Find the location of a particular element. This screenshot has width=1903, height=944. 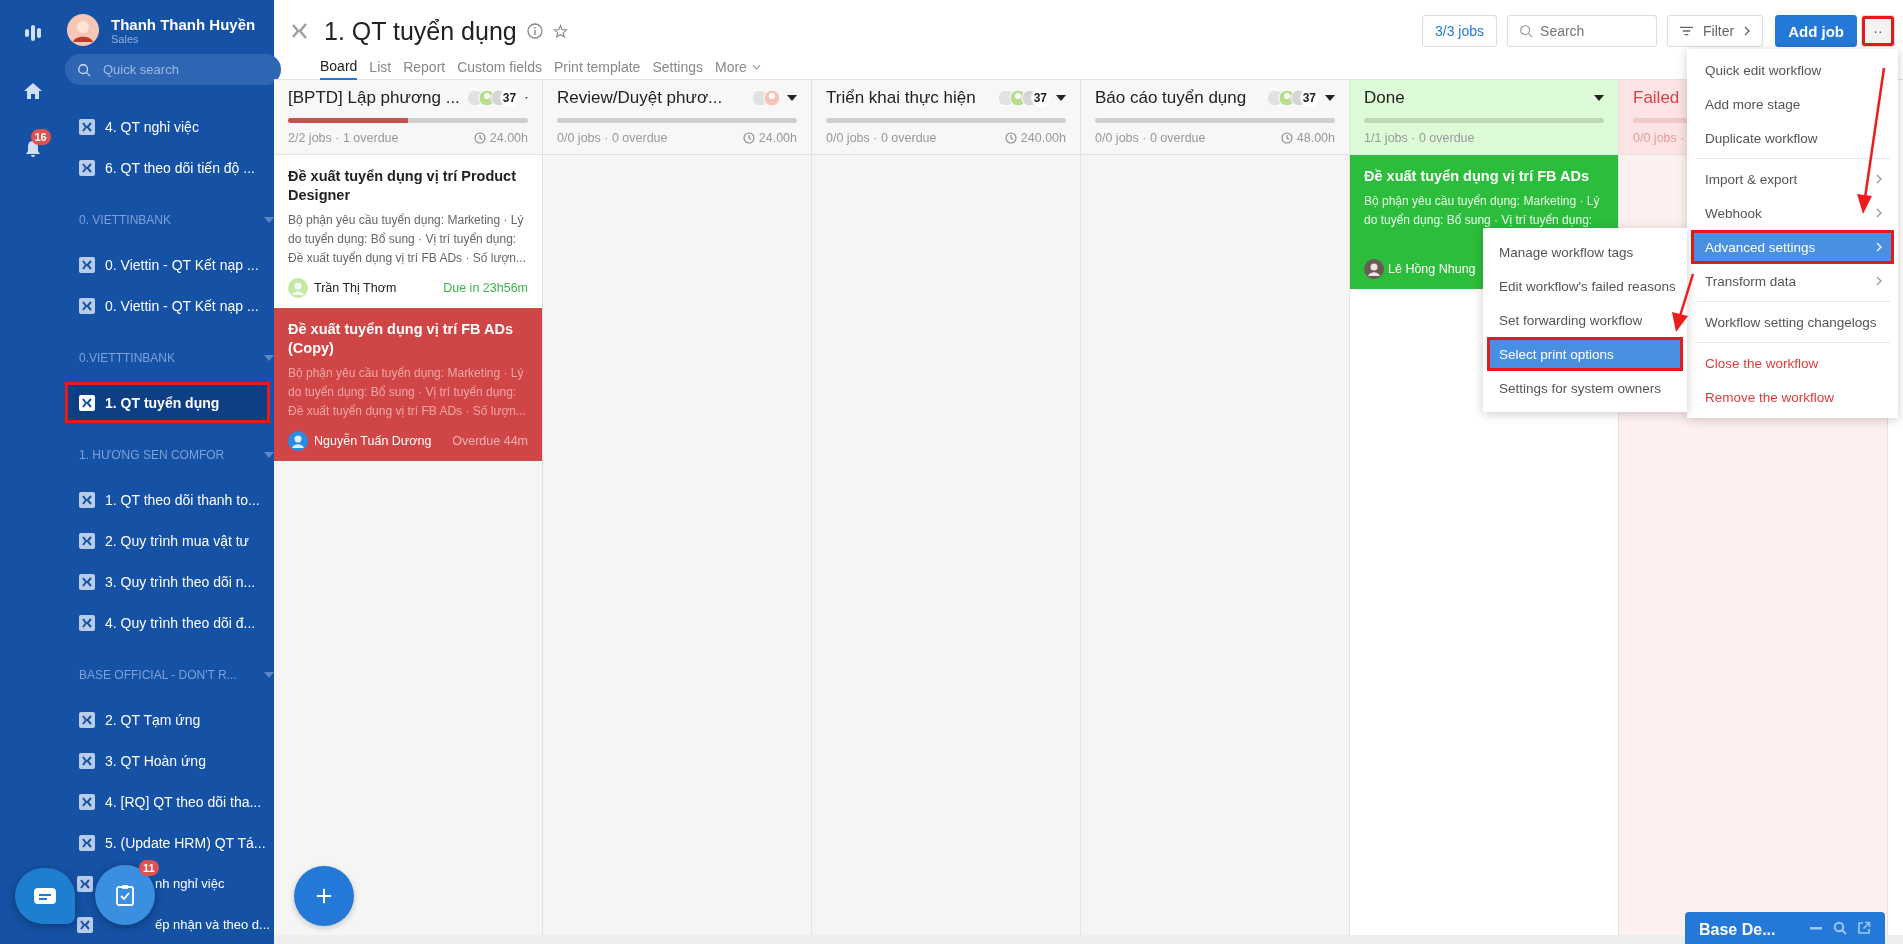

clock-icon is located at coordinates (479, 138).